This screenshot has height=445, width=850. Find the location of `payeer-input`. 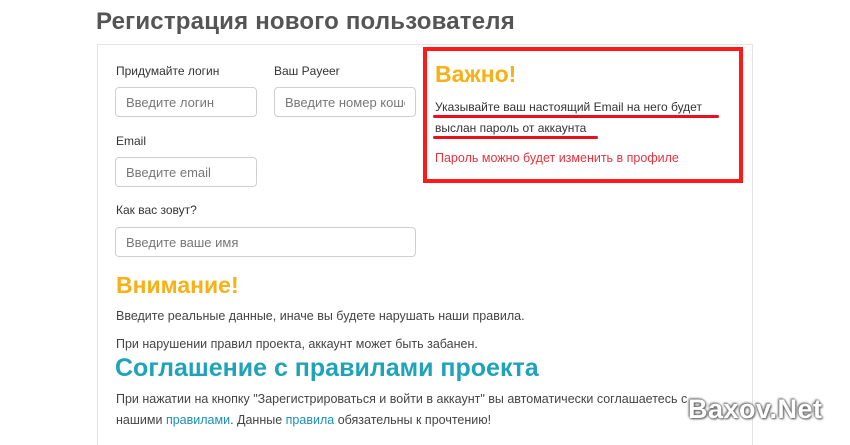

payeer-input is located at coordinates (345, 102).